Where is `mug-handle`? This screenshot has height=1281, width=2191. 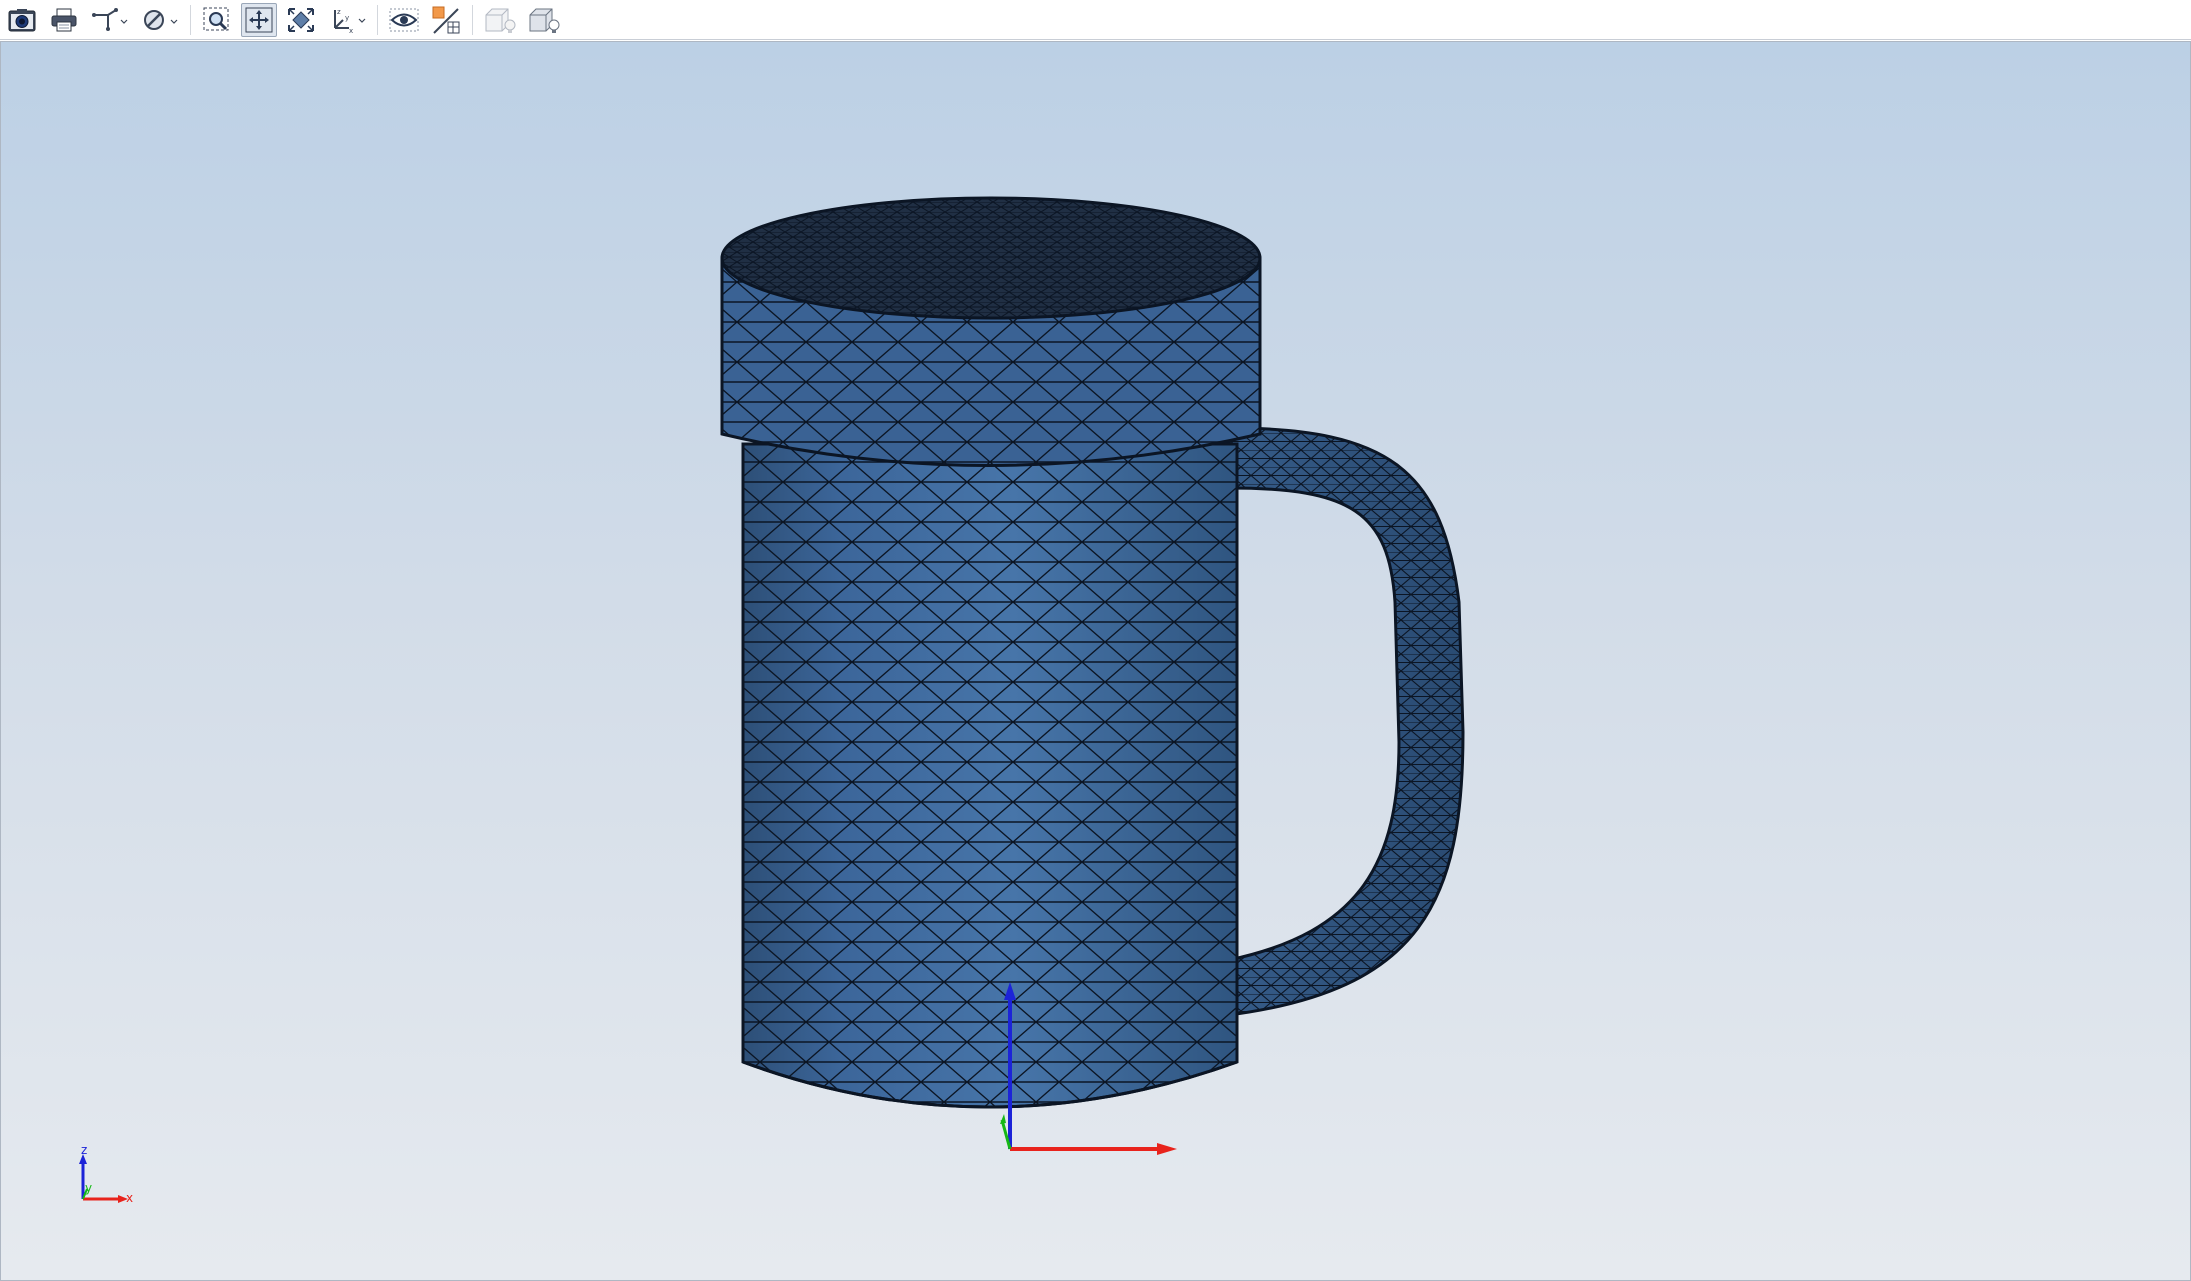 mug-handle is located at coordinates (1346, 721).